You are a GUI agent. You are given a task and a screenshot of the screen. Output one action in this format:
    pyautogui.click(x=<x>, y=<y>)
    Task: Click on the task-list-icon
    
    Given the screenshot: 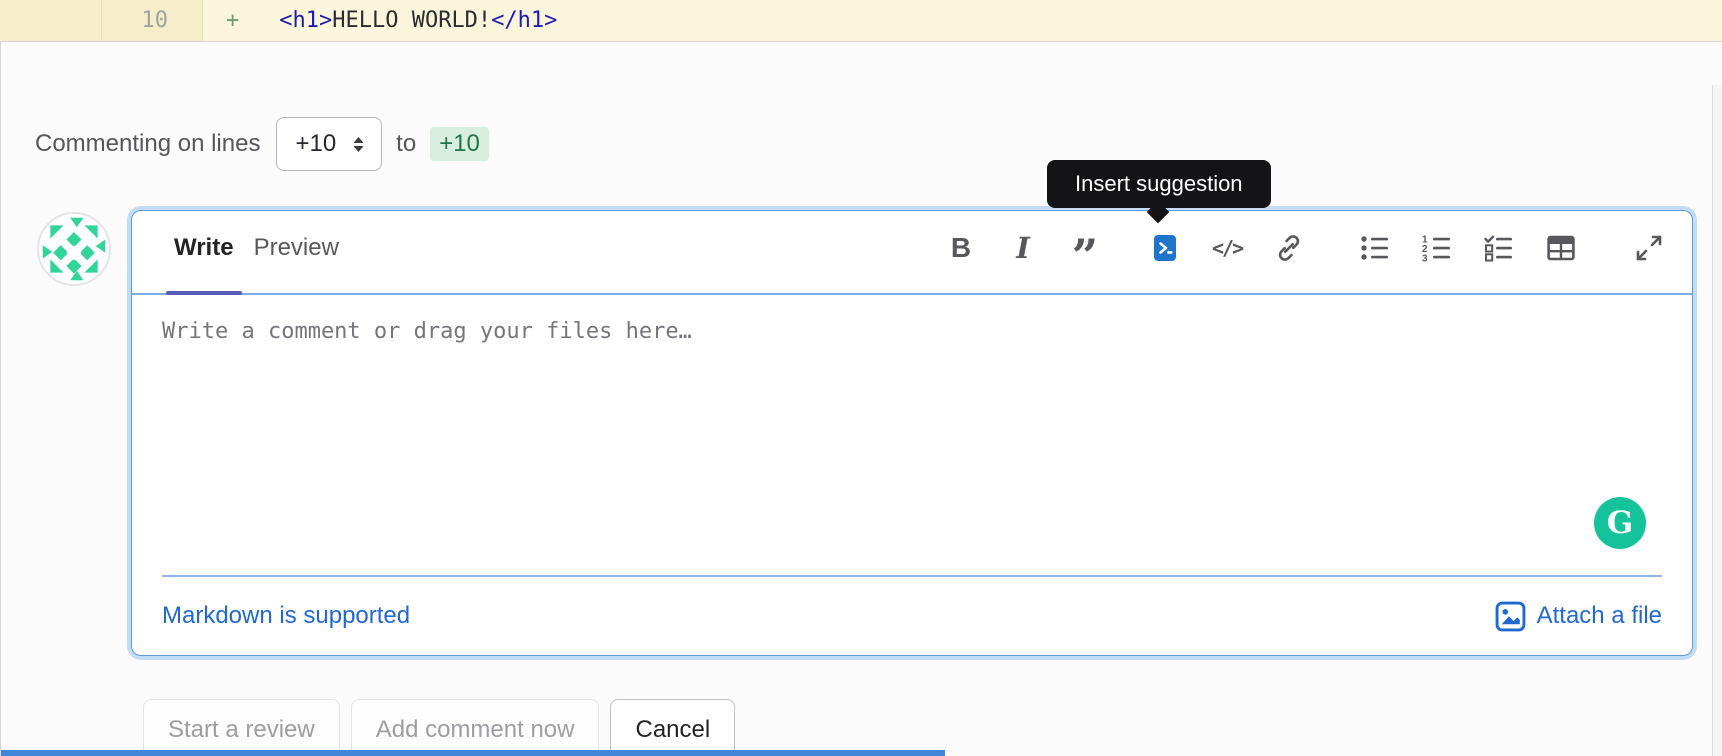 What is the action you would take?
    pyautogui.click(x=1498, y=248)
    